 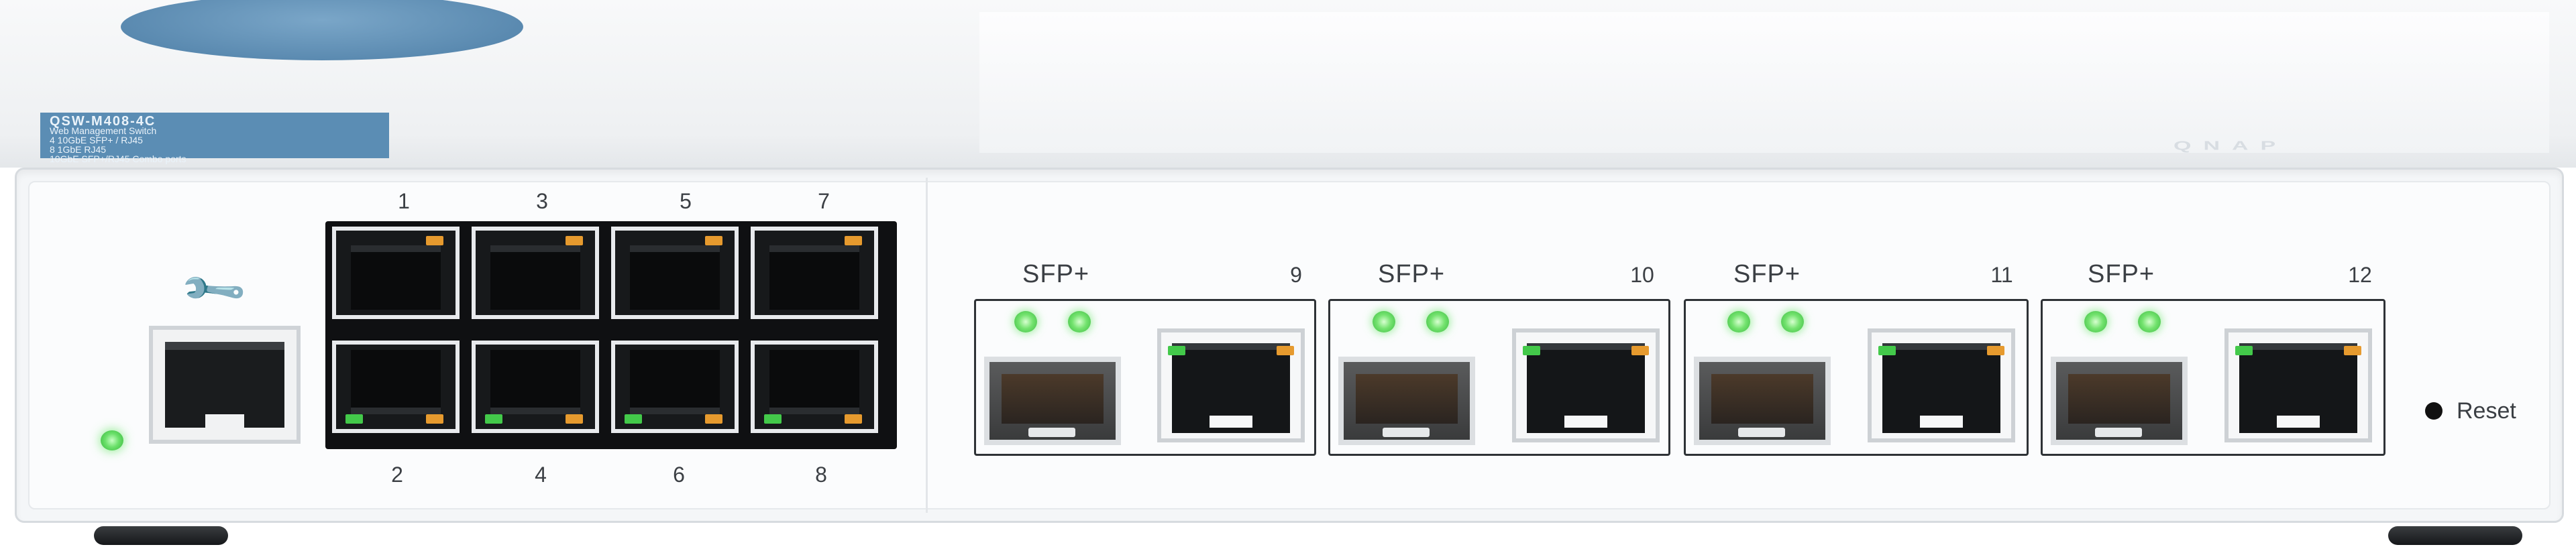 What do you see at coordinates (824, 201) in the screenshot?
I see `port-label-7: 7` at bounding box center [824, 201].